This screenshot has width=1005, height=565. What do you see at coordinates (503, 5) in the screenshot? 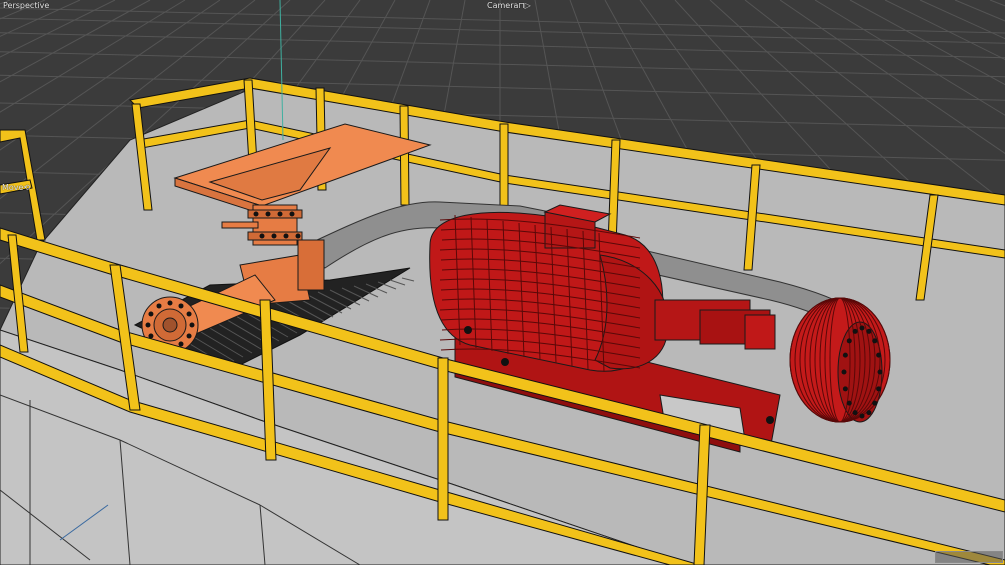
I see `camera-name: Camera` at bounding box center [503, 5].